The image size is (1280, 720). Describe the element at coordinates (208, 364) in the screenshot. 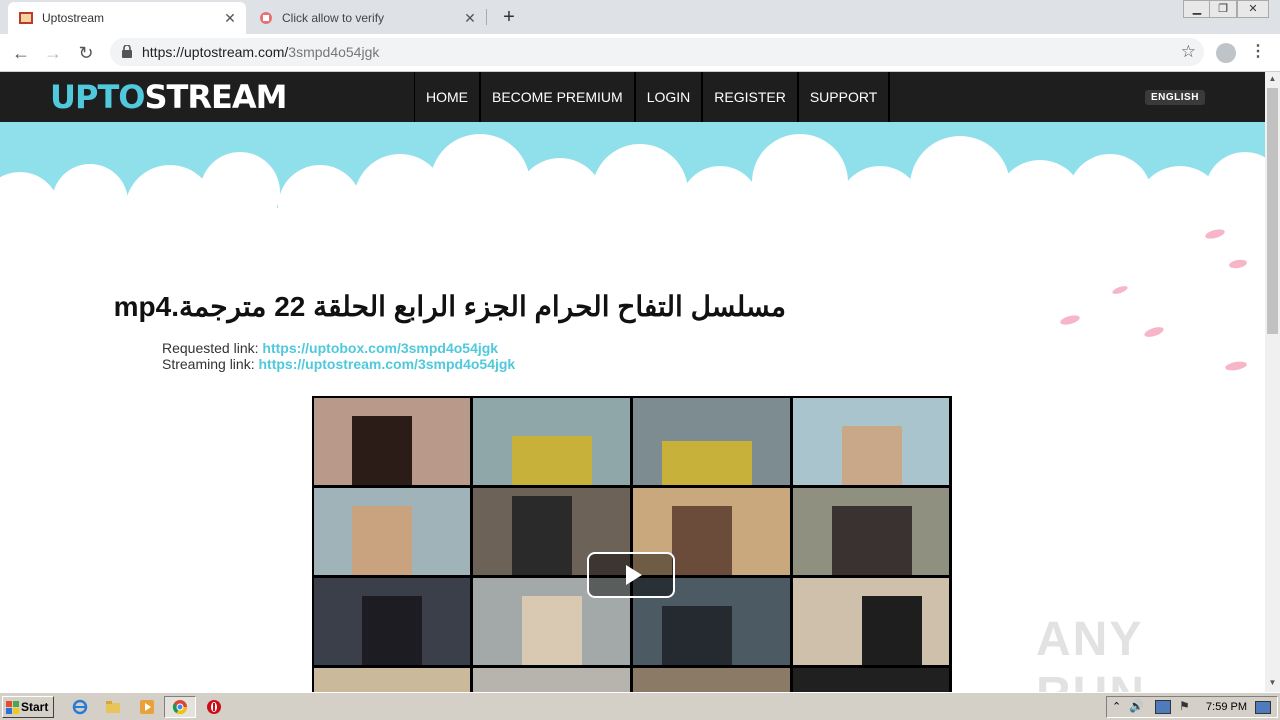

I see `streaming-link-label: Streaming link:` at that location.